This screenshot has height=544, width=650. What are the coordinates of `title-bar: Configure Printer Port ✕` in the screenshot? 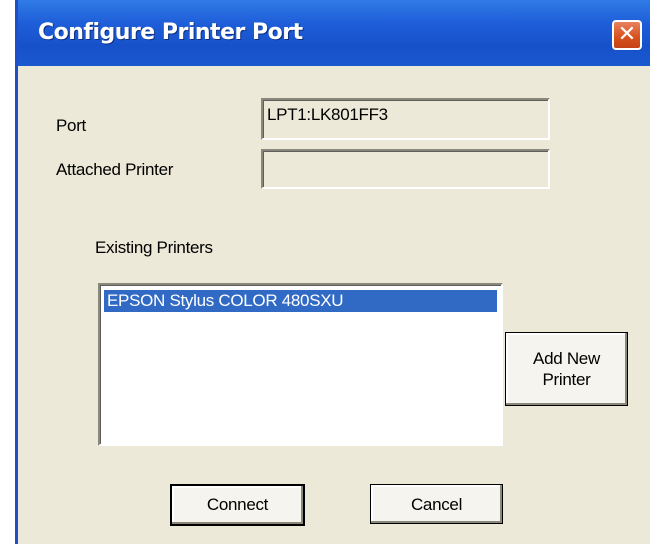 It's located at (334, 33).